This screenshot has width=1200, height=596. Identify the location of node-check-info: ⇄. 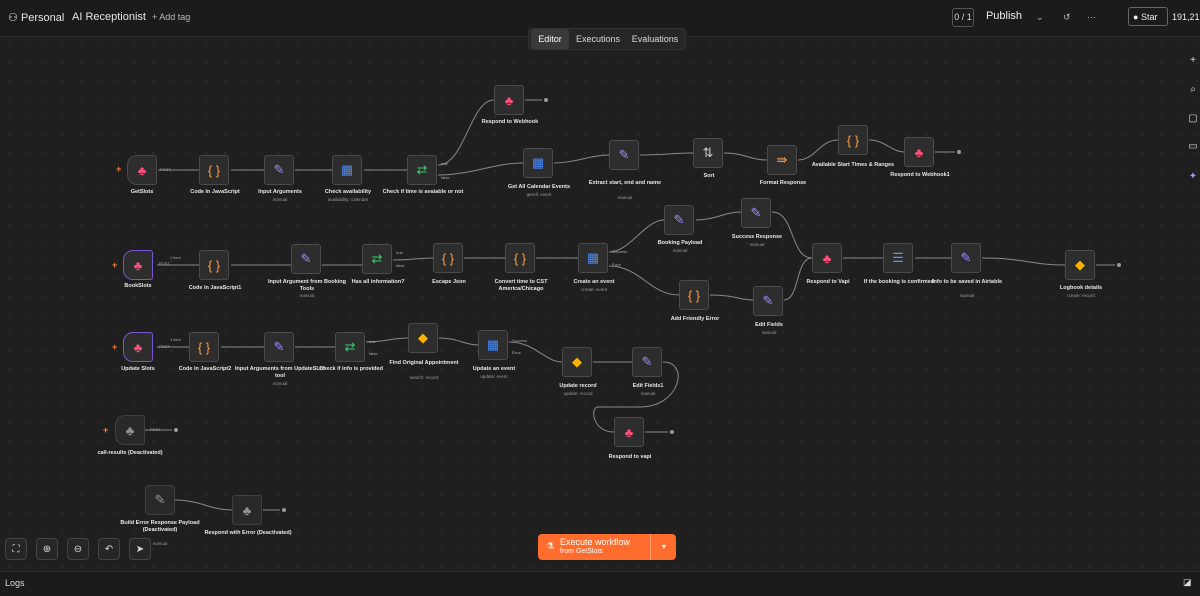
(350, 347).